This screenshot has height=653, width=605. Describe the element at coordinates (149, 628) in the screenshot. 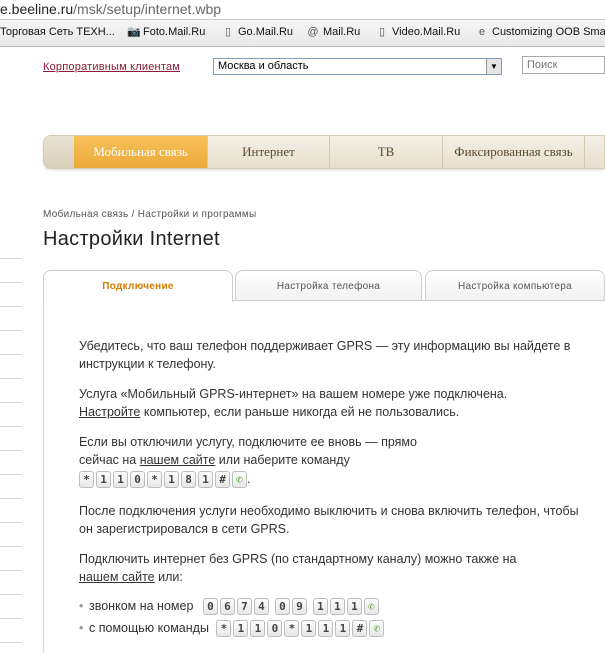

I see `command-label: с помощью команды` at that location.